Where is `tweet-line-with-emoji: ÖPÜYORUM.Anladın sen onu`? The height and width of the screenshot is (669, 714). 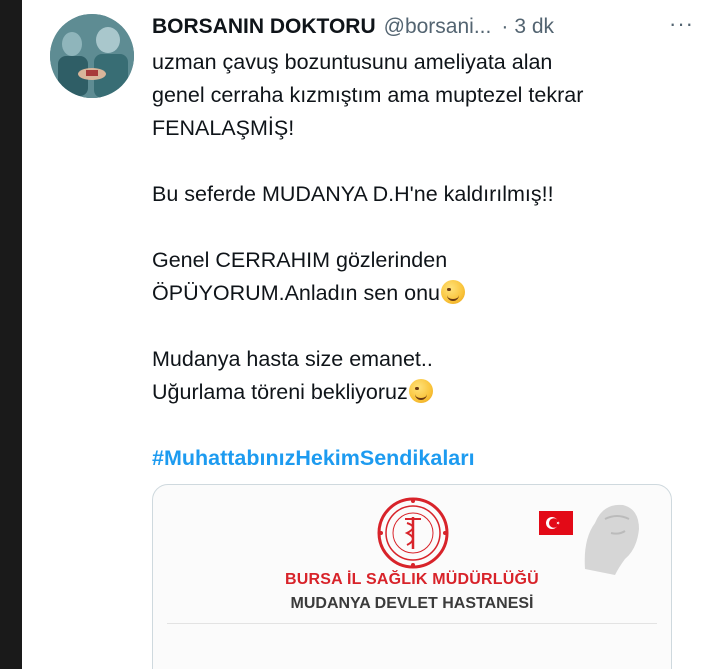 tweet-line-with-emoji: ÖPÜYORUM.Anladın sen onu is located at coordinates (422, 293).